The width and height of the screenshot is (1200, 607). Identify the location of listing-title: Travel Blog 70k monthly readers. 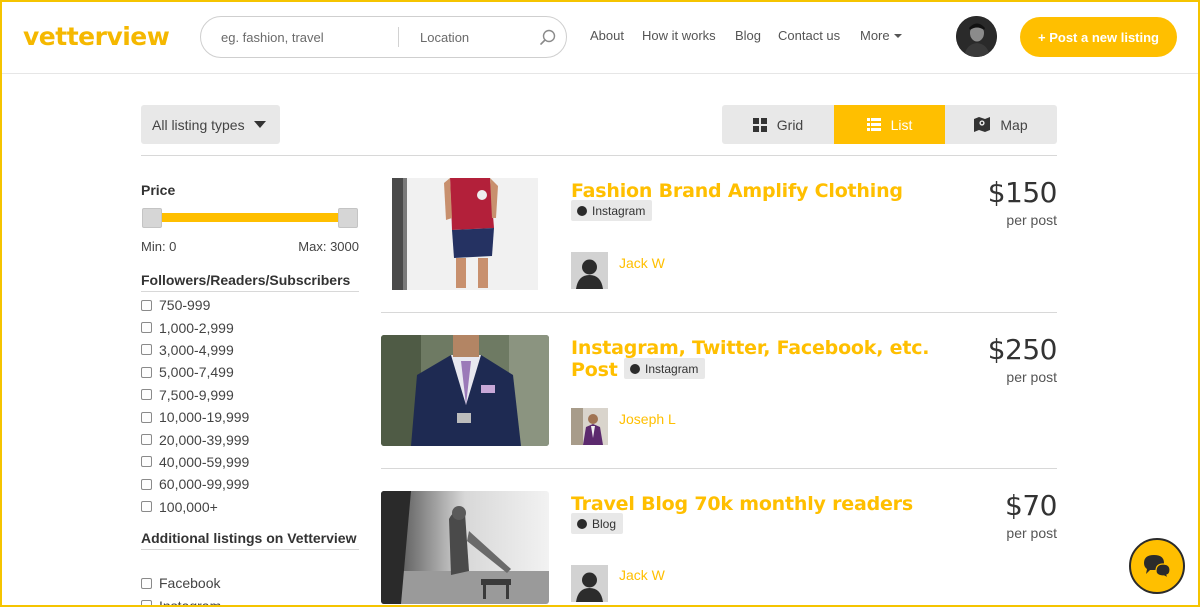
(742, 504).